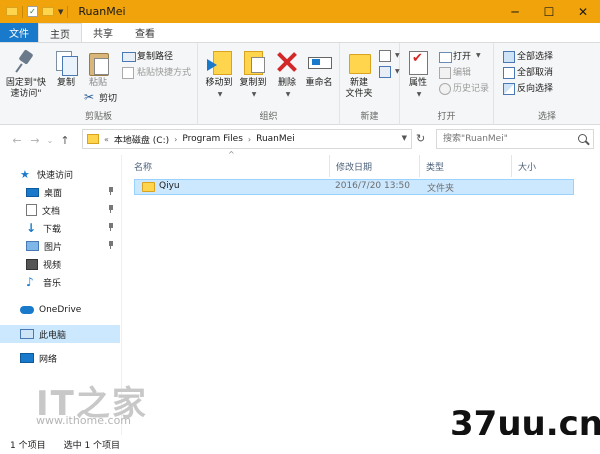 The width and height of the screenshot is (600, 454). I want to click on delete-button: 删除 ▼, so click(287, 74).